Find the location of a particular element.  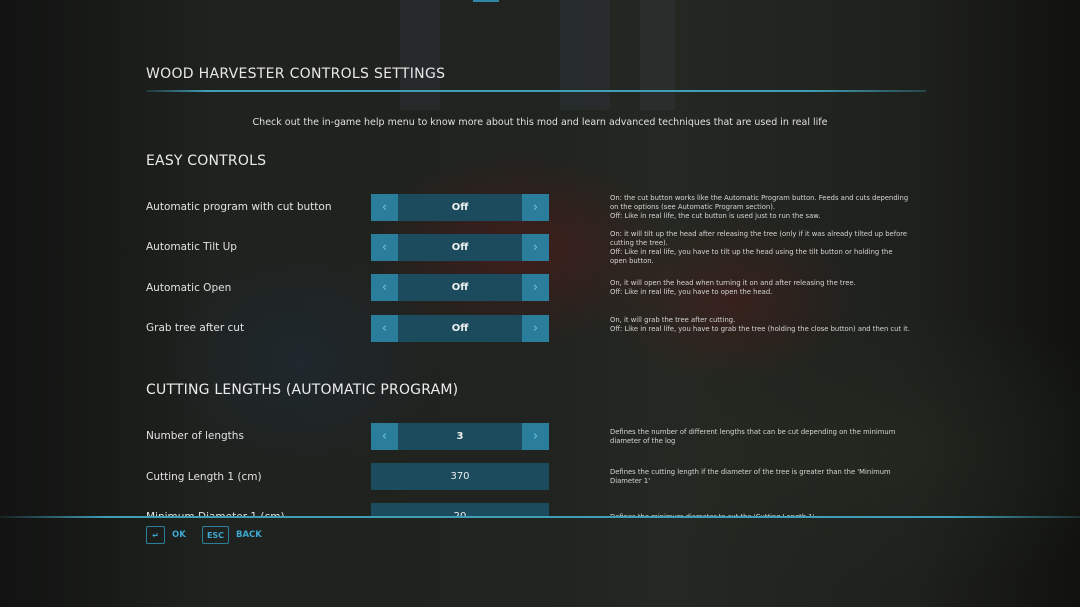

number-of-lengths-selector: ‹ 3 › is located at coordinates (460, 436).